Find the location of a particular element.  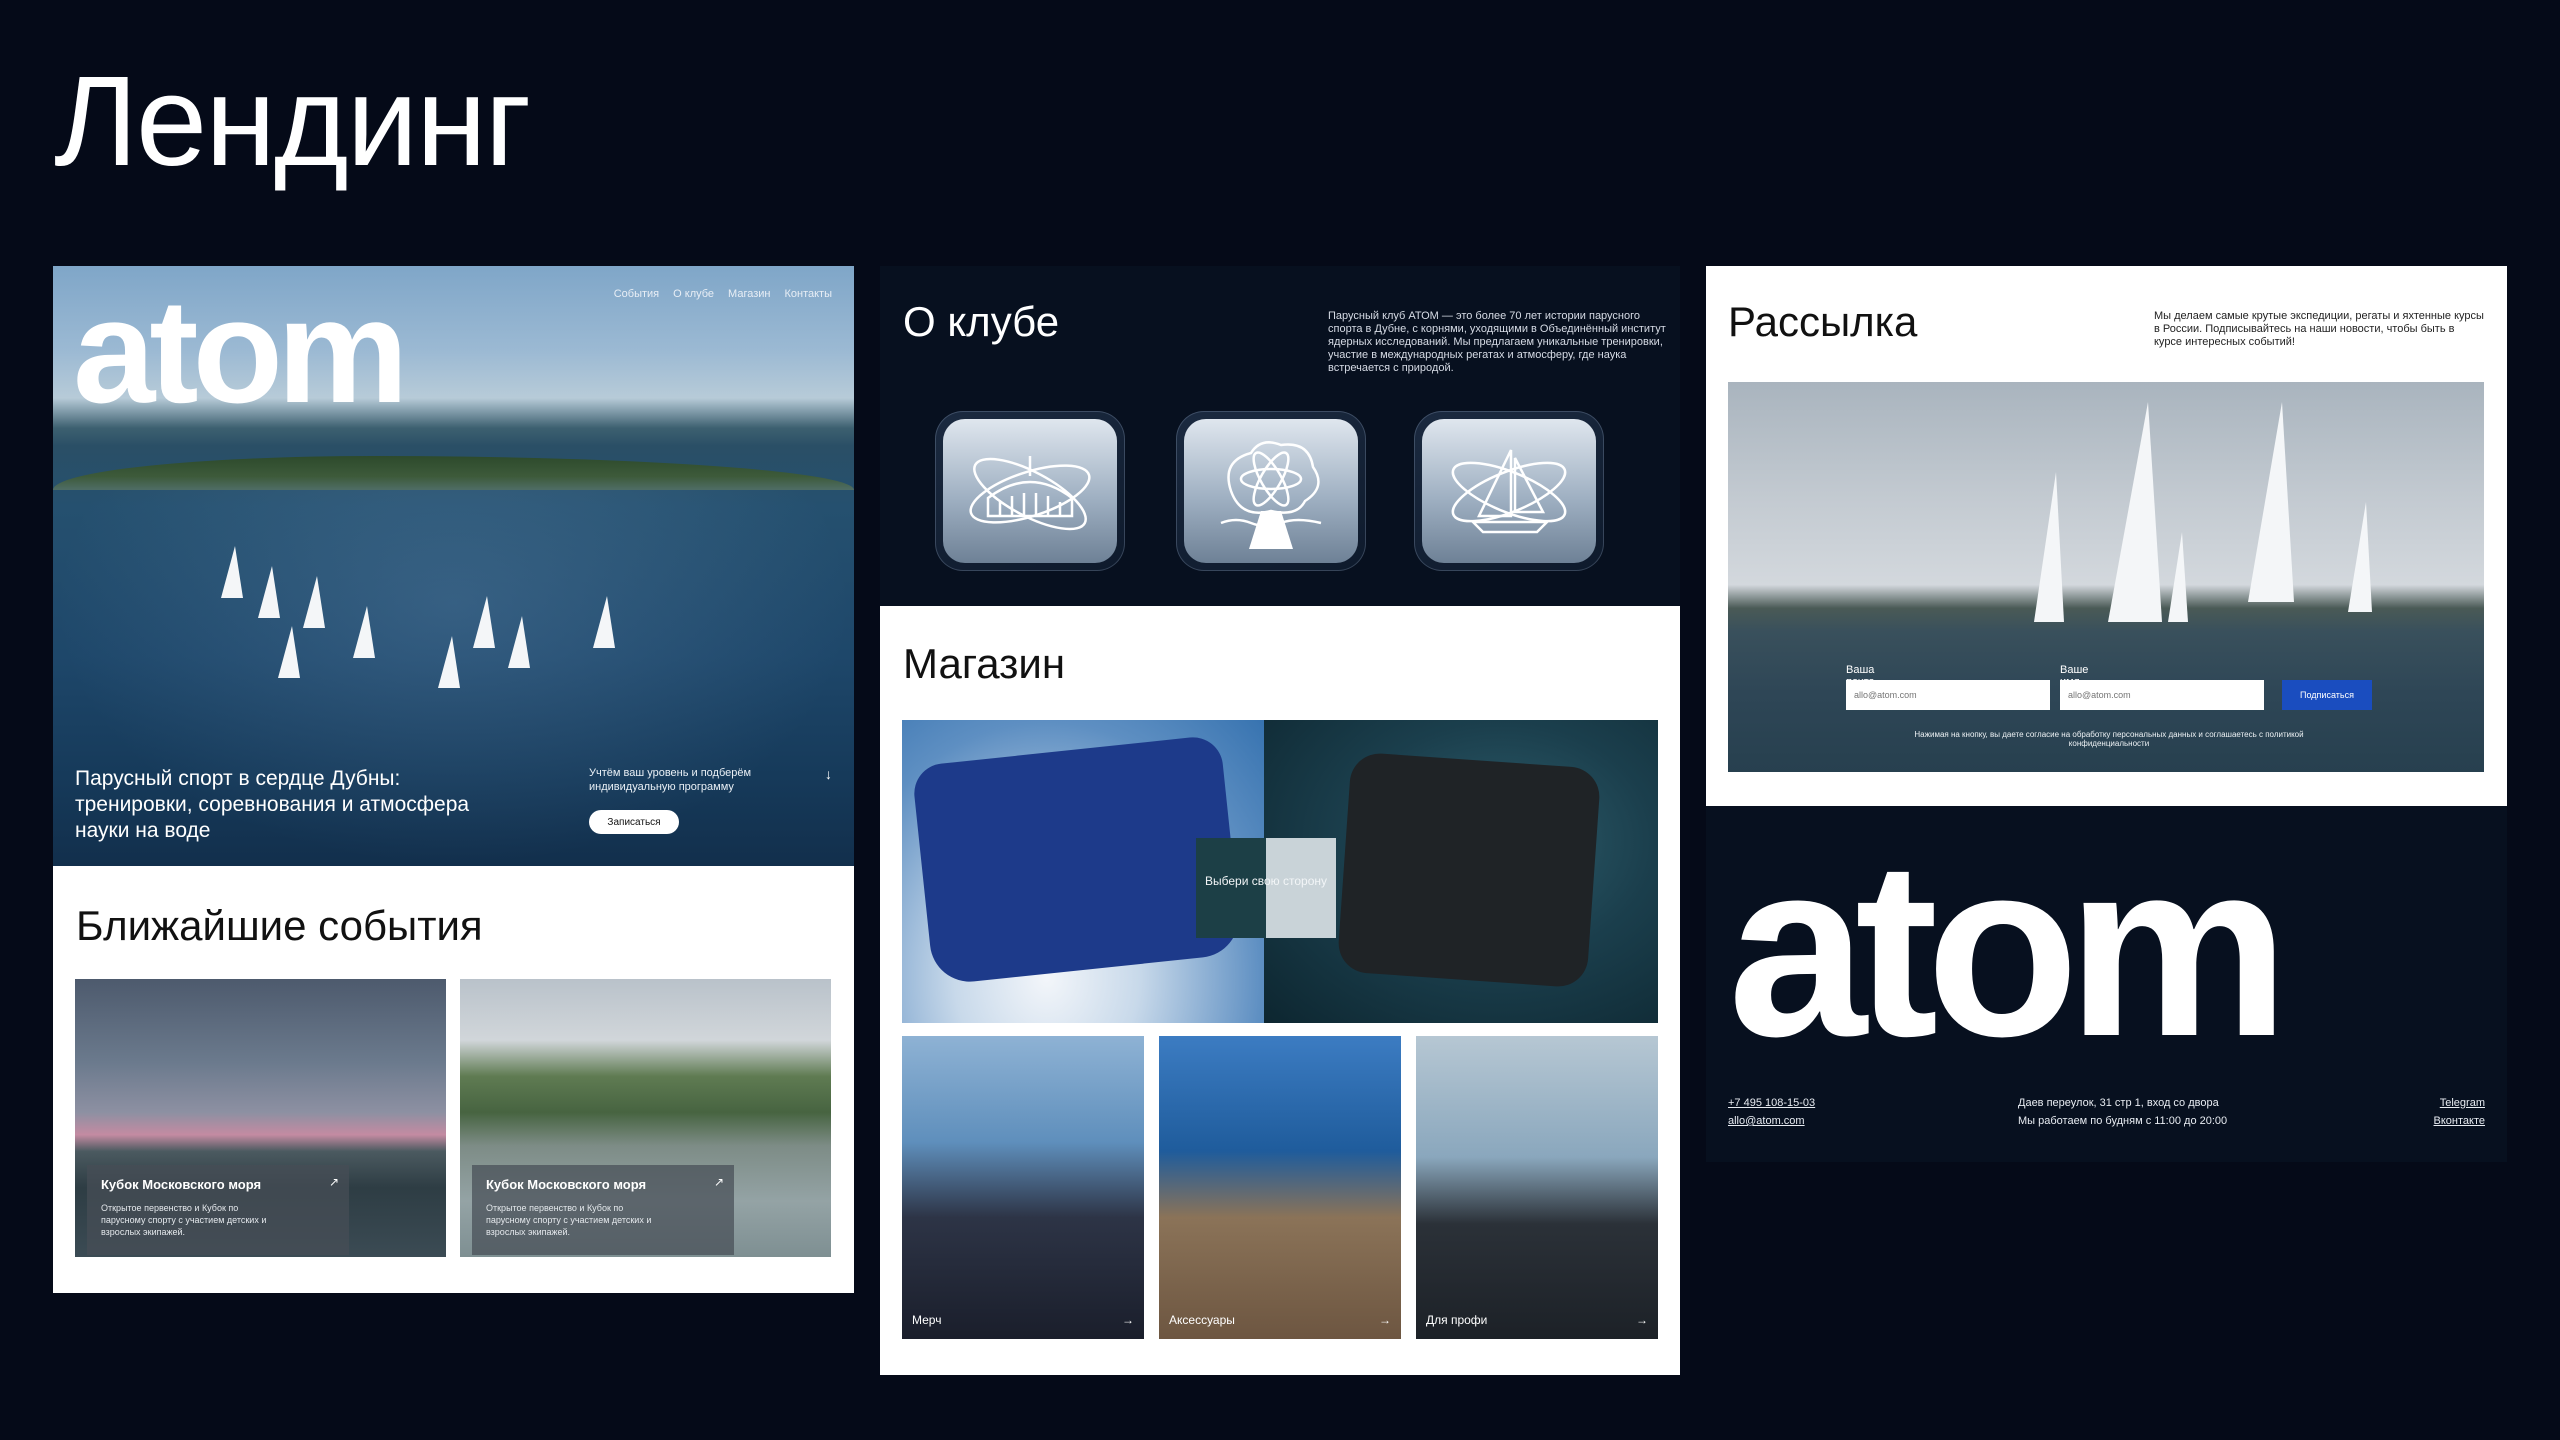

category-label: Мерч is located at coordinates (927, 1320).